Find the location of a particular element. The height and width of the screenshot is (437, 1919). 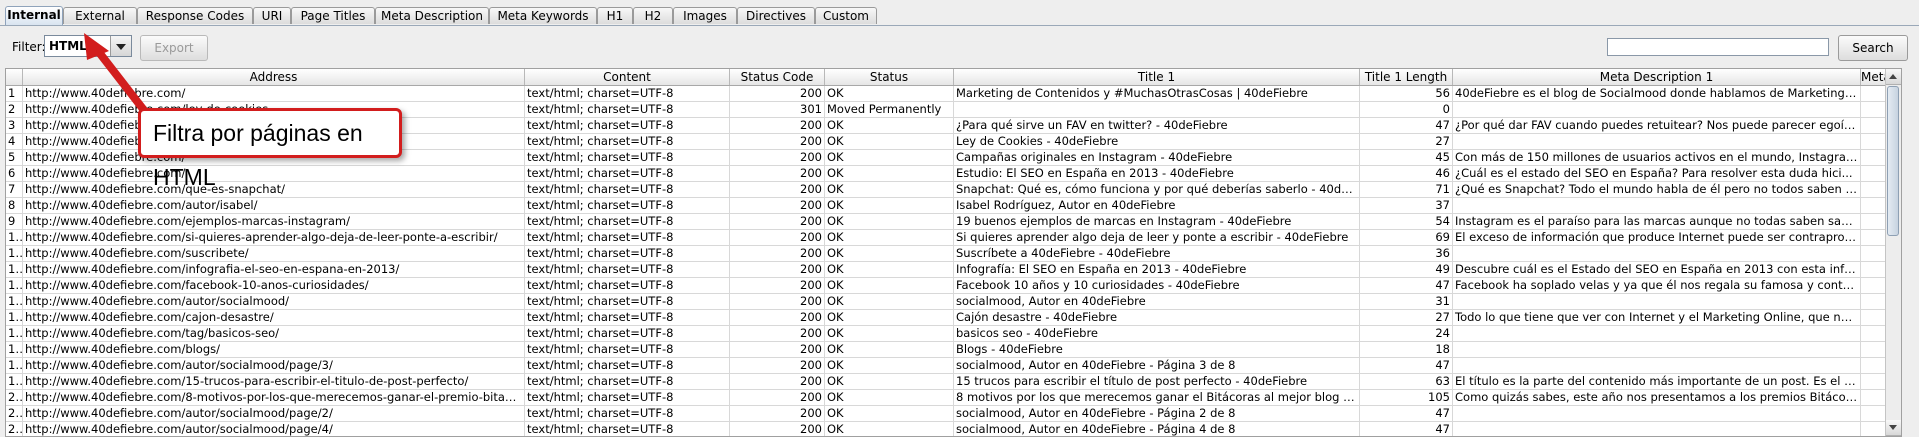

content-header: Content is located at coordinates (627, 77).